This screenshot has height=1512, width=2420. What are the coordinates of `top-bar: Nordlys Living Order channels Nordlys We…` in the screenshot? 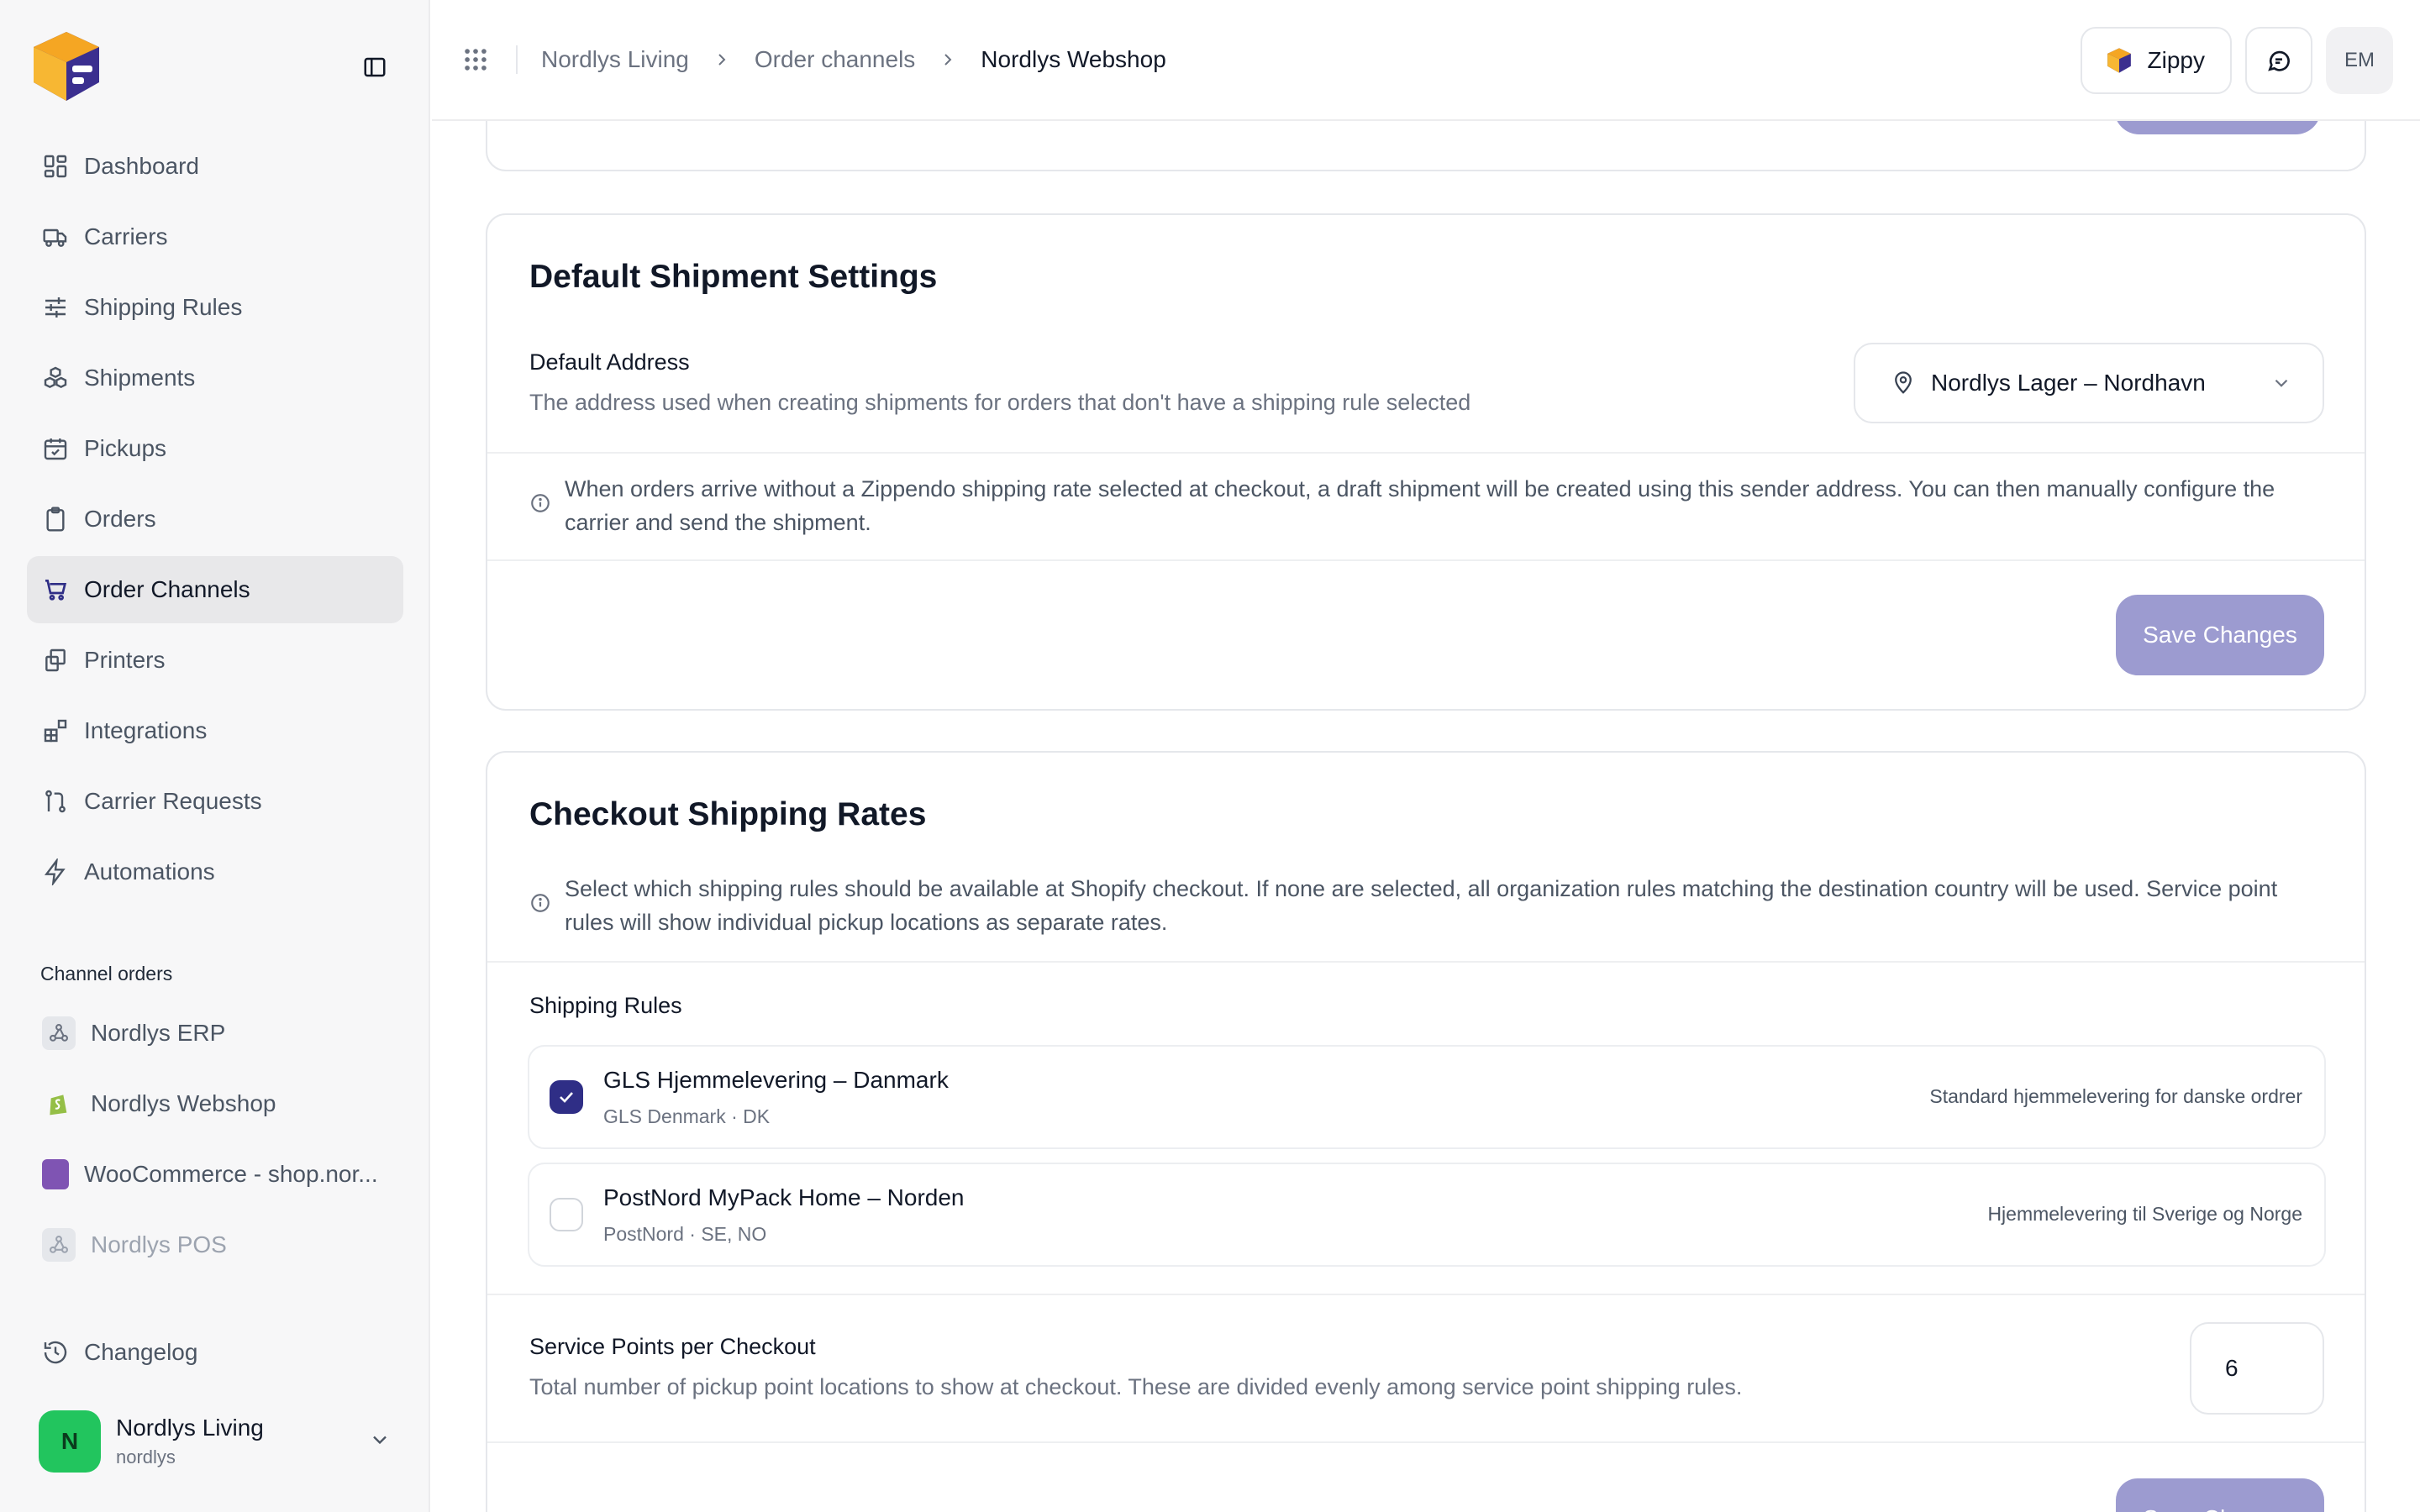 It's located at (1426, 60).